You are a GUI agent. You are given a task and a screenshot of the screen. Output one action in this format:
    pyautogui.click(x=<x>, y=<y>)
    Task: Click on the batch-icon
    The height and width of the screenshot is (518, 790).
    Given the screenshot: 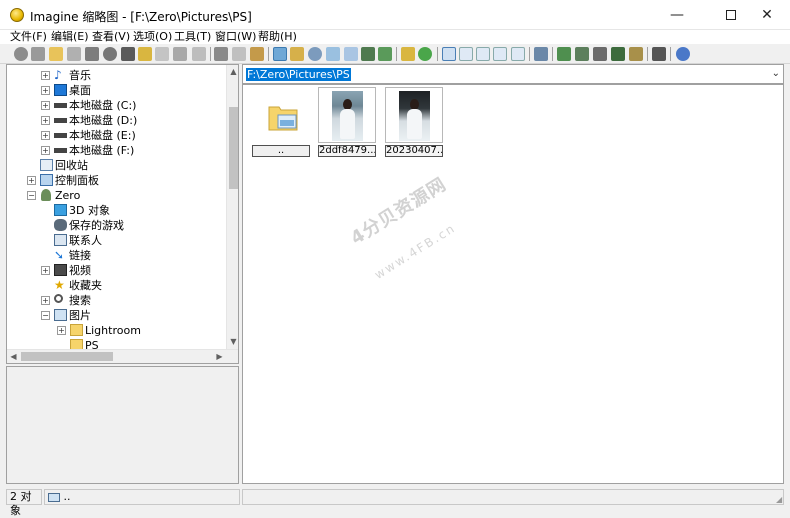 What is the action you would take?
    pyautogui.click(x=582, y=54)
    